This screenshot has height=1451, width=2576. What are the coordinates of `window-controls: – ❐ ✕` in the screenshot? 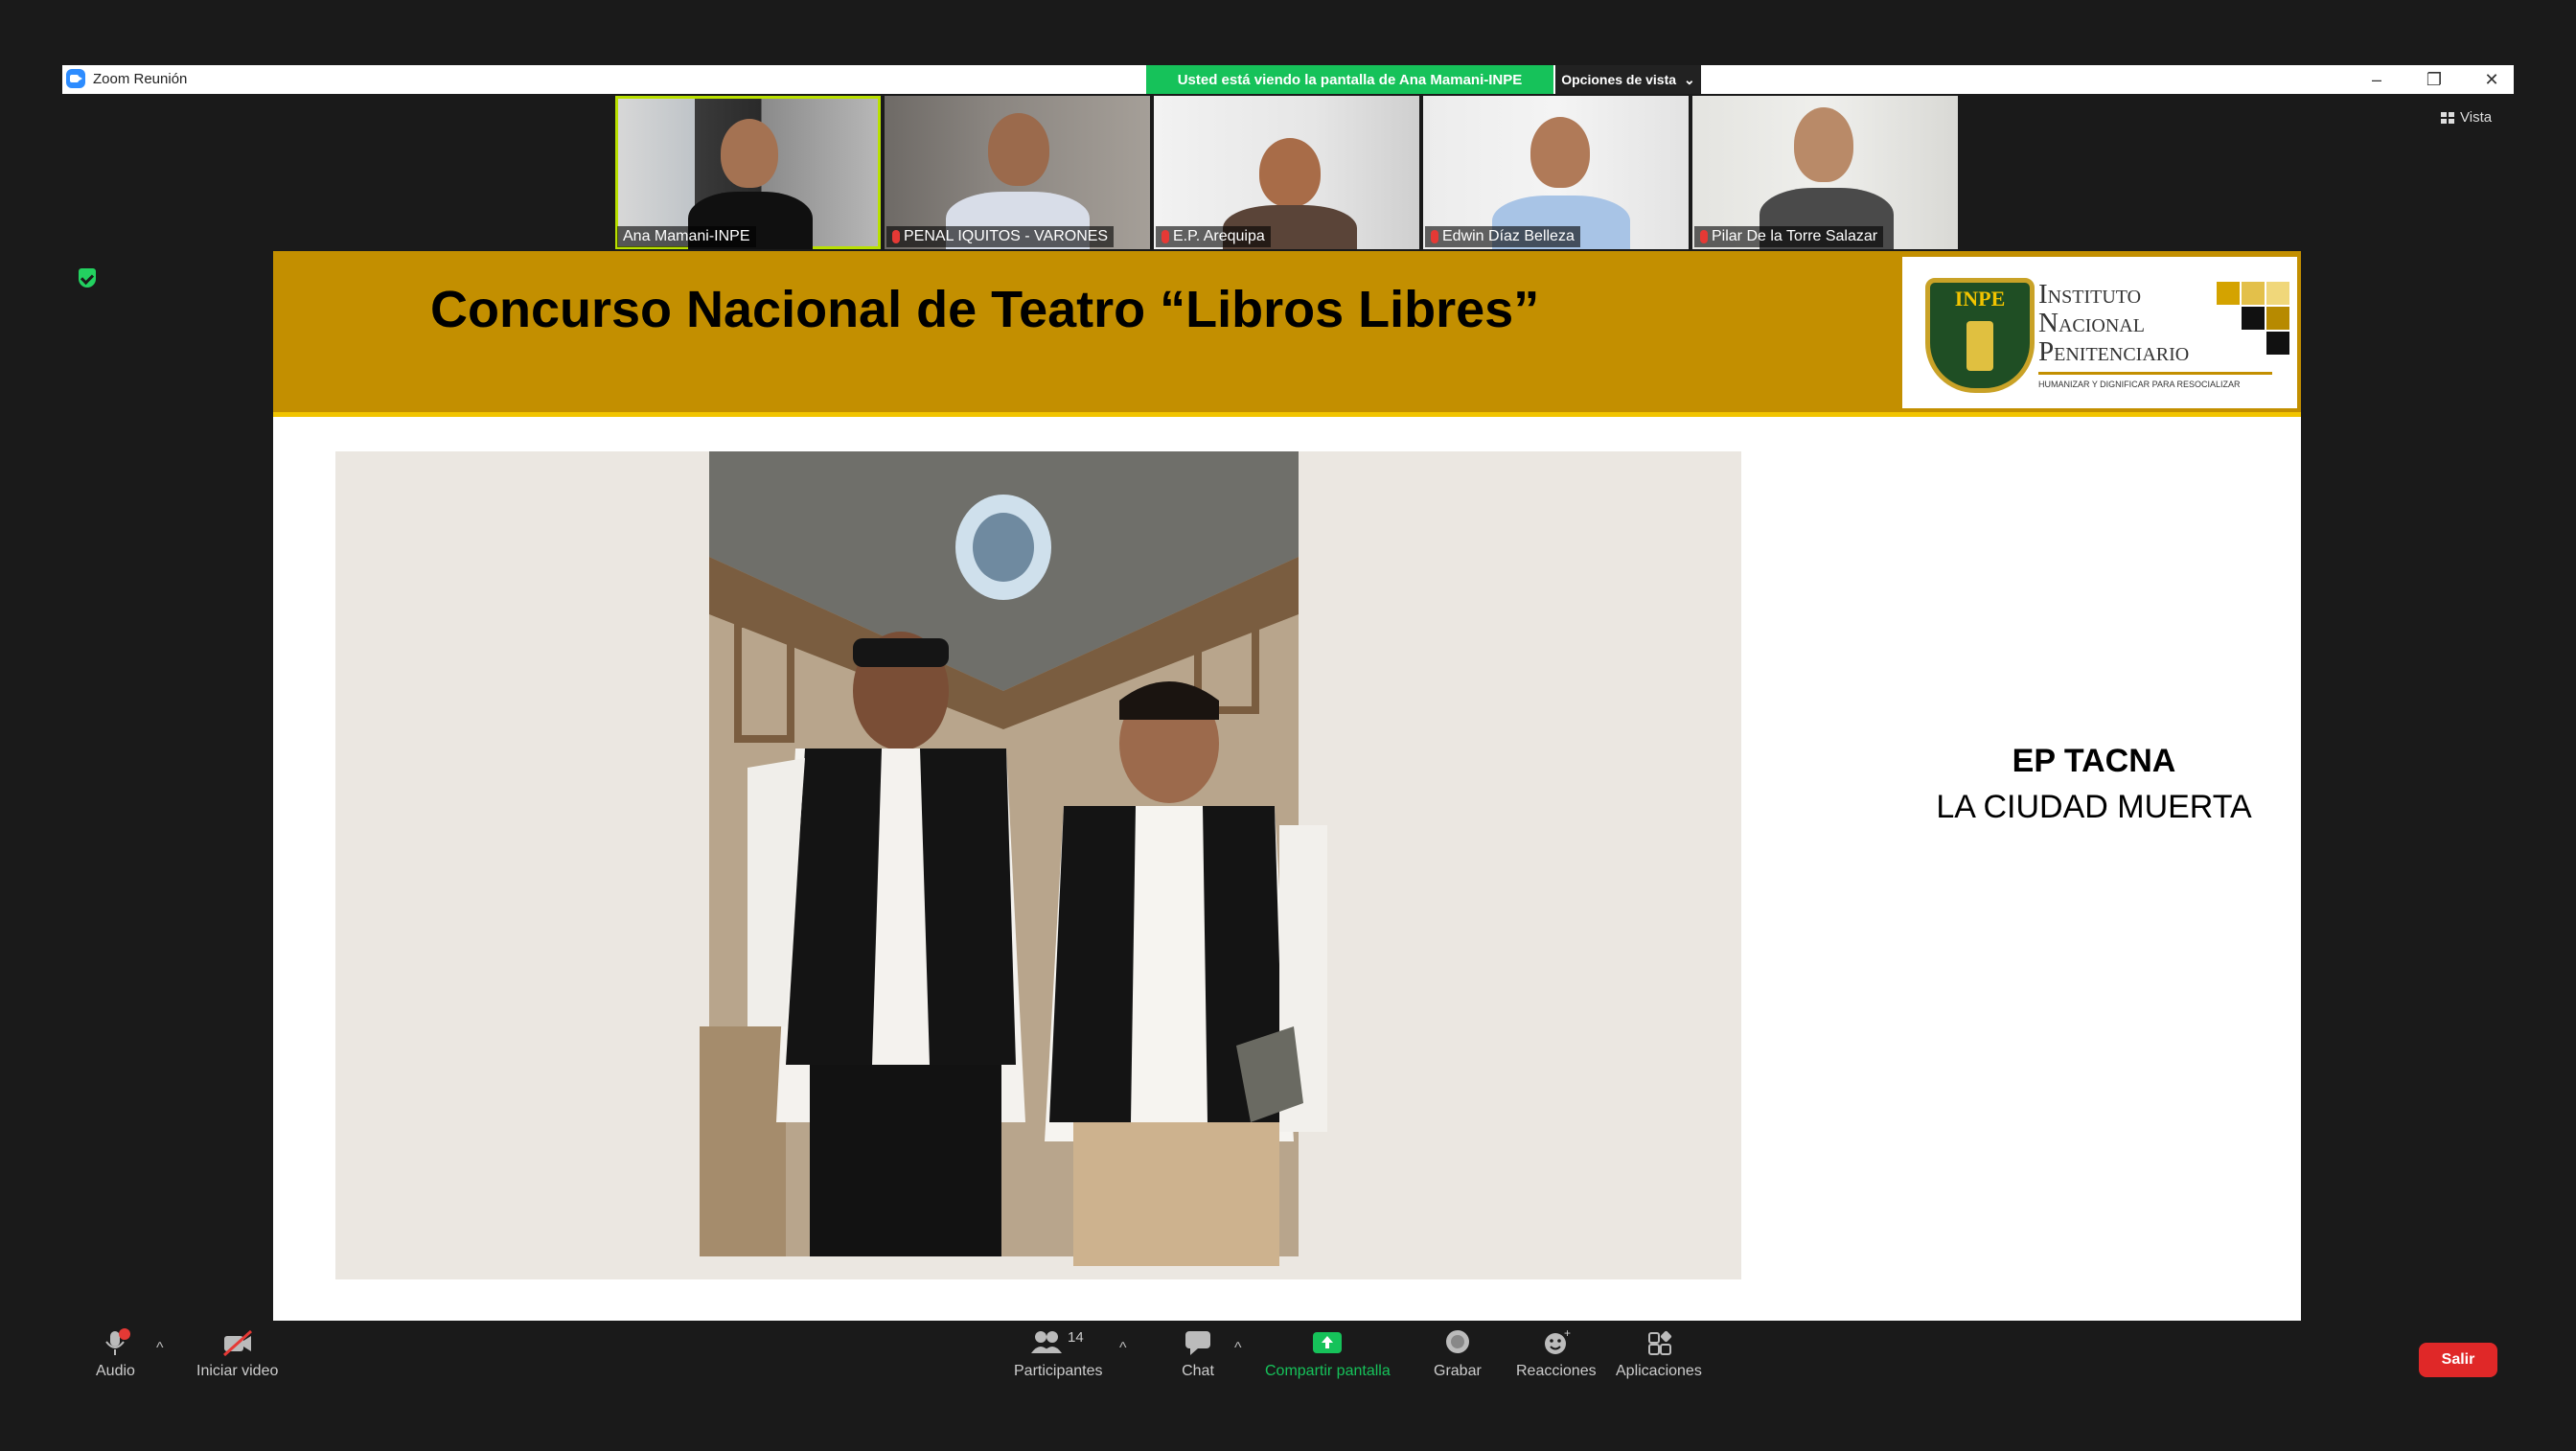 It's located at (2434, 79).